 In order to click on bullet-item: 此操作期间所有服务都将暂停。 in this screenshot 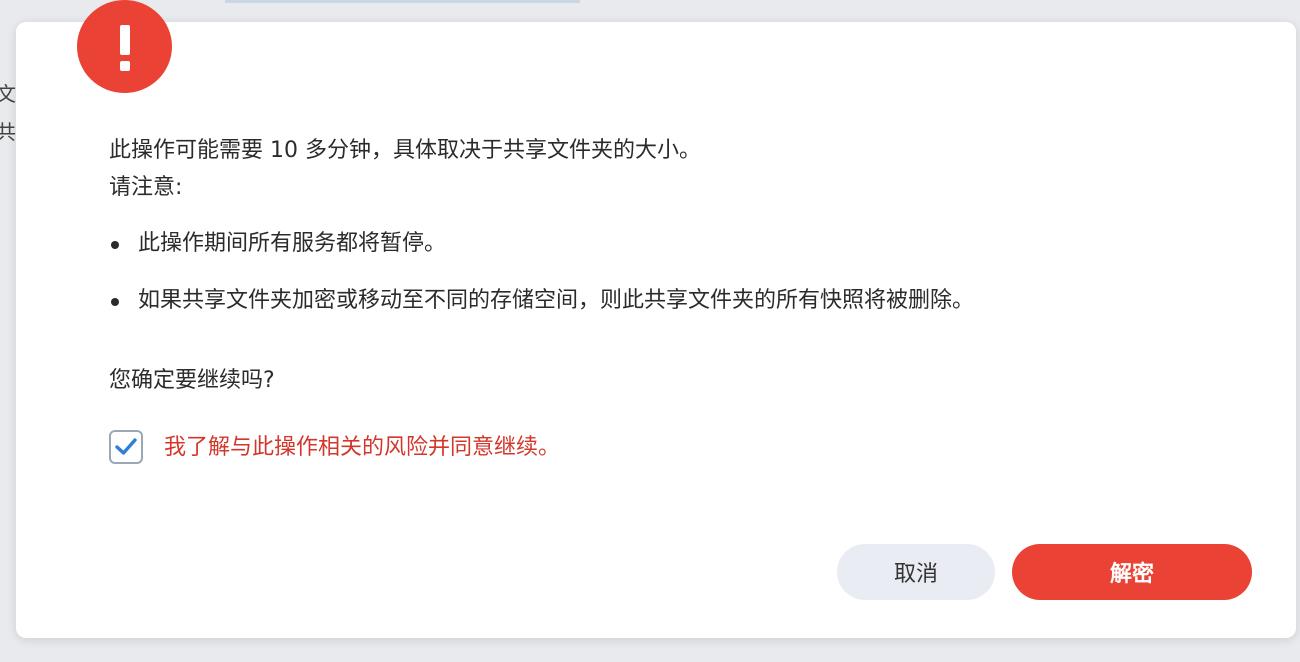, I will do `click(292, 243)`.